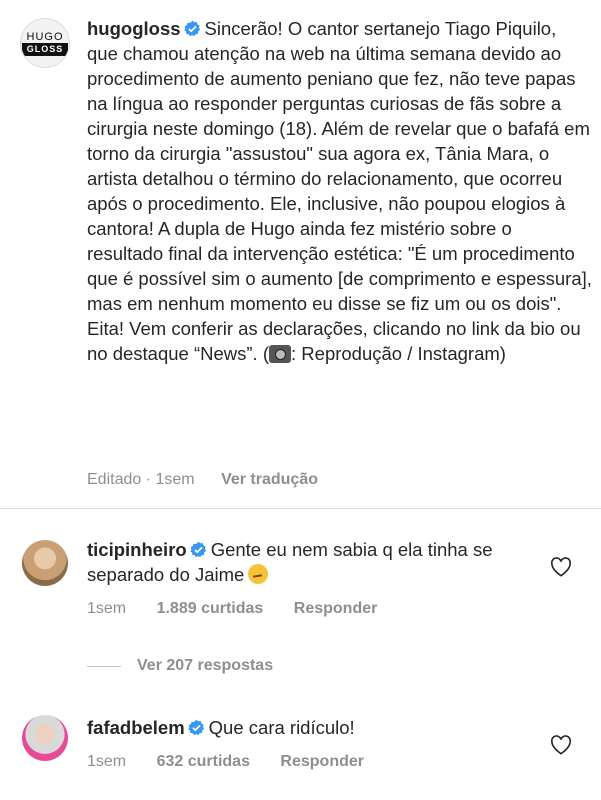  I want to click on camera-flash-icon, so click(280, 354).